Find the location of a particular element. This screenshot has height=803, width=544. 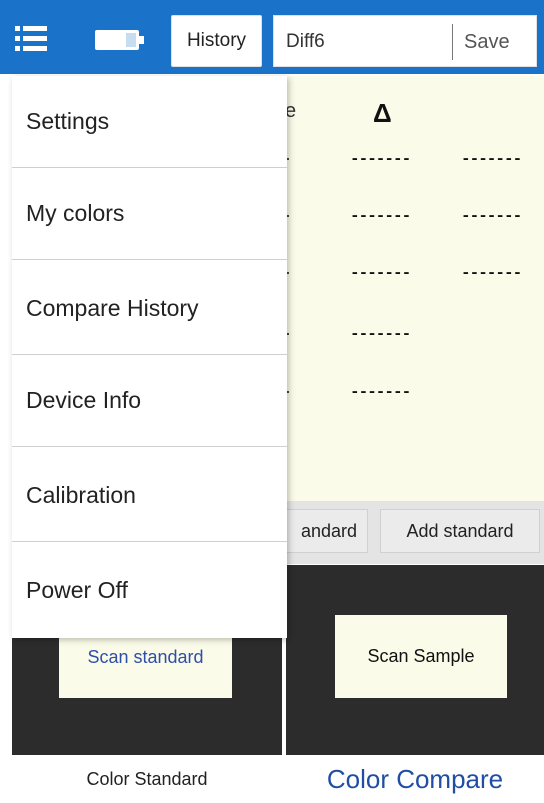

save-button: Save is located at coordinates (487, 42).